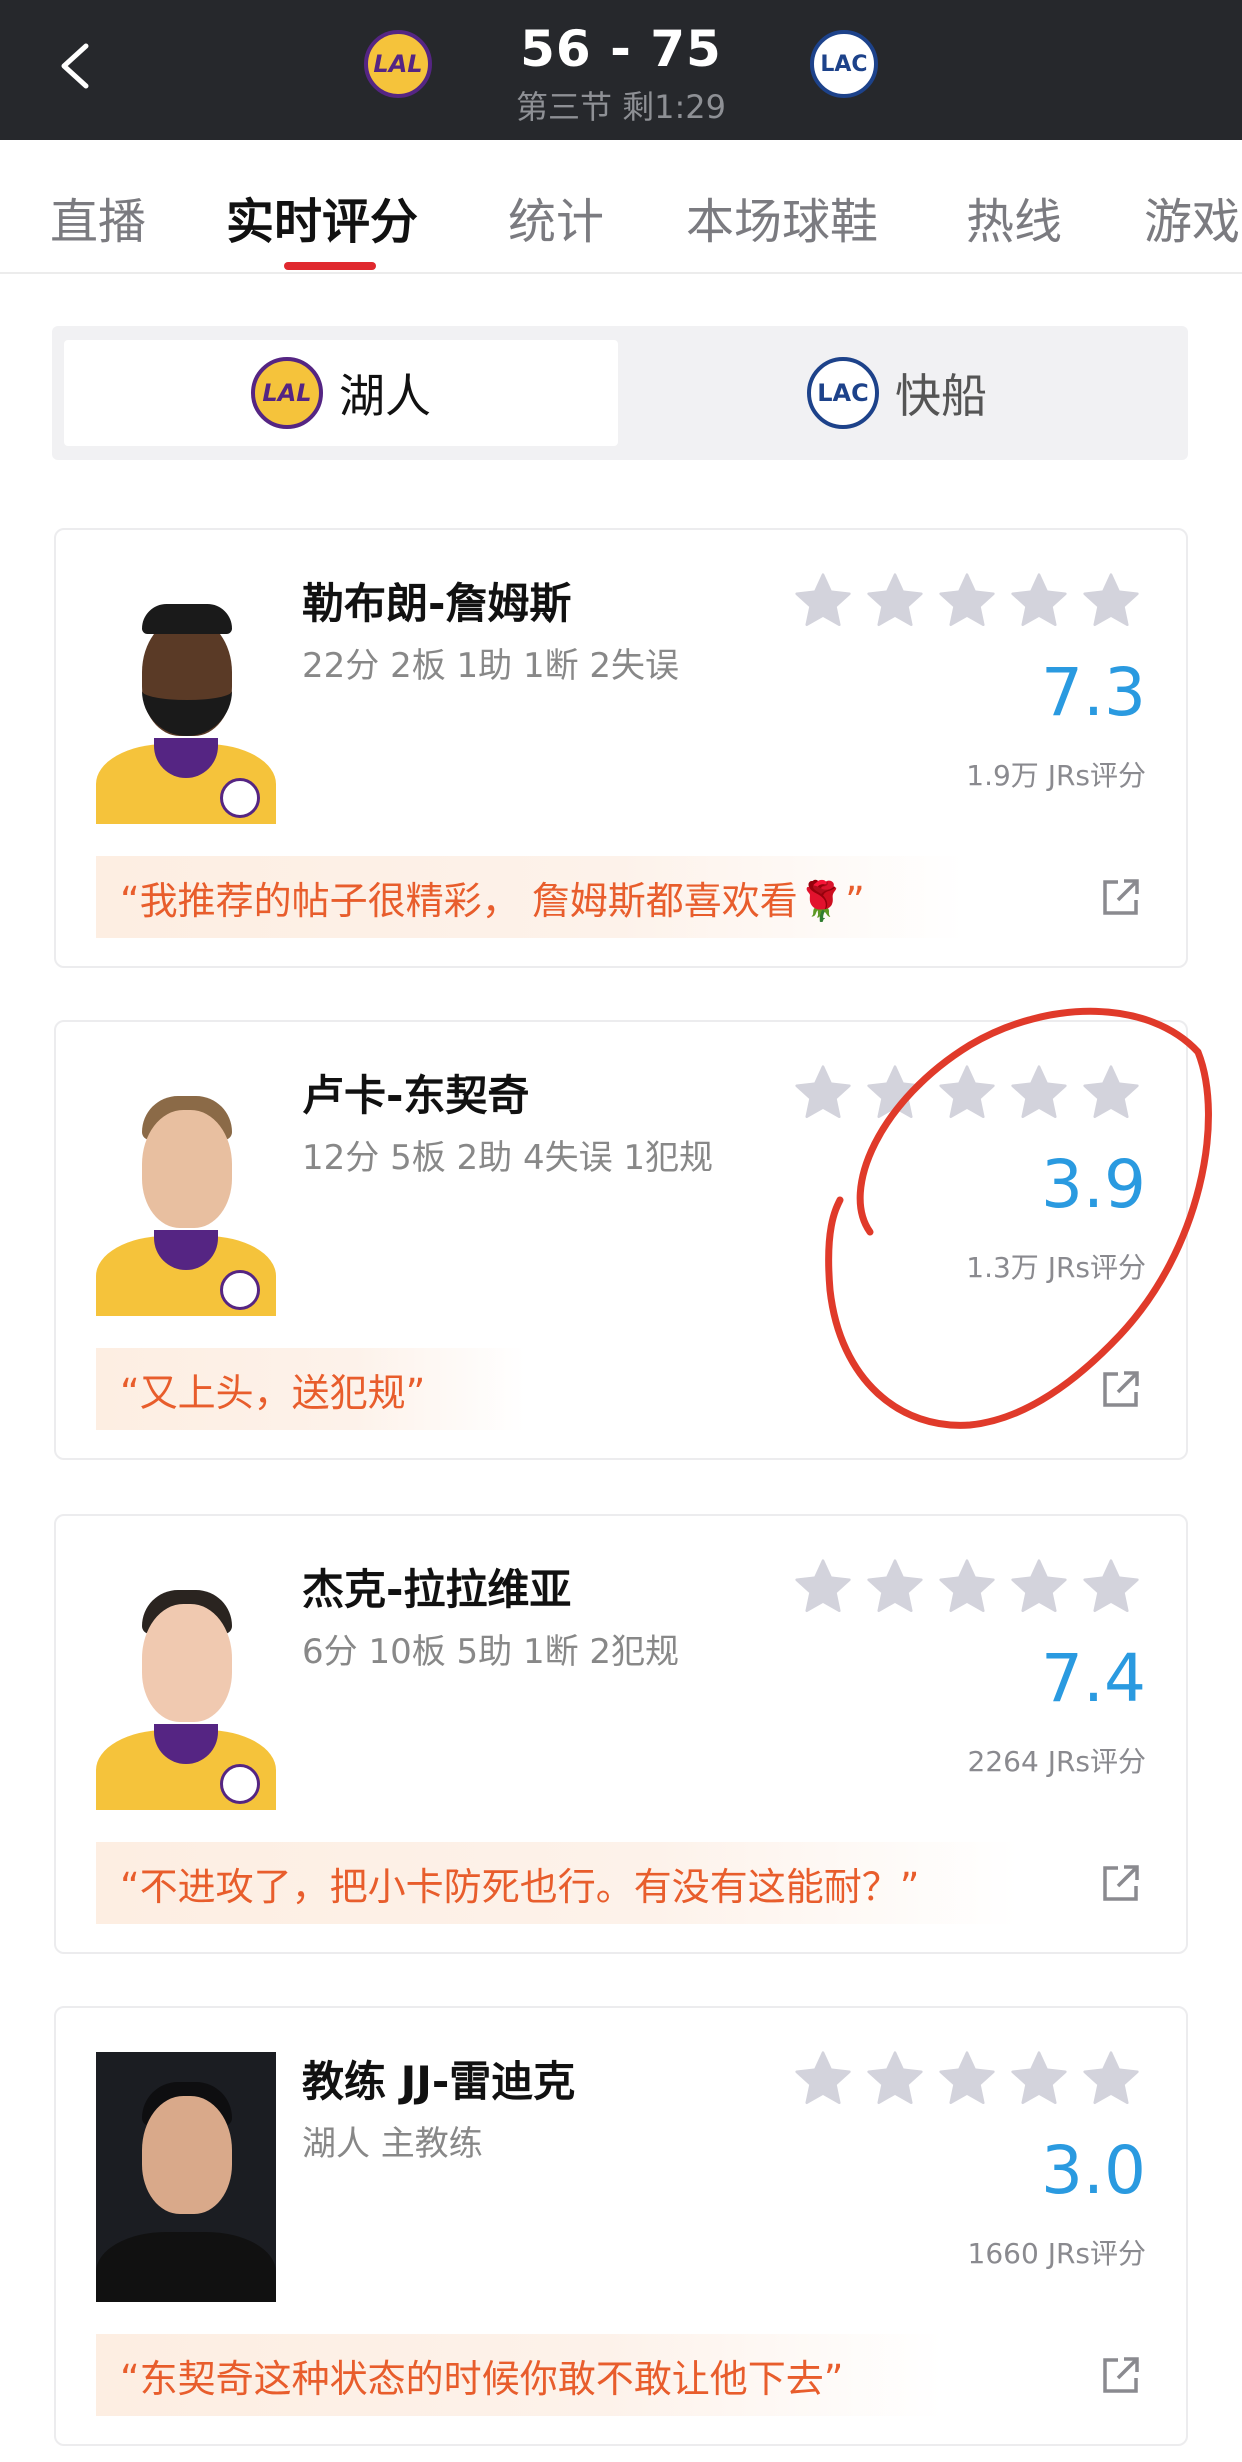 The height and width of the screenshot is (2462, 1242). What do you see at coordinates (98, 217) in the screenshot?
I see `tab-live: 直播` at bounding box center [98, 217].